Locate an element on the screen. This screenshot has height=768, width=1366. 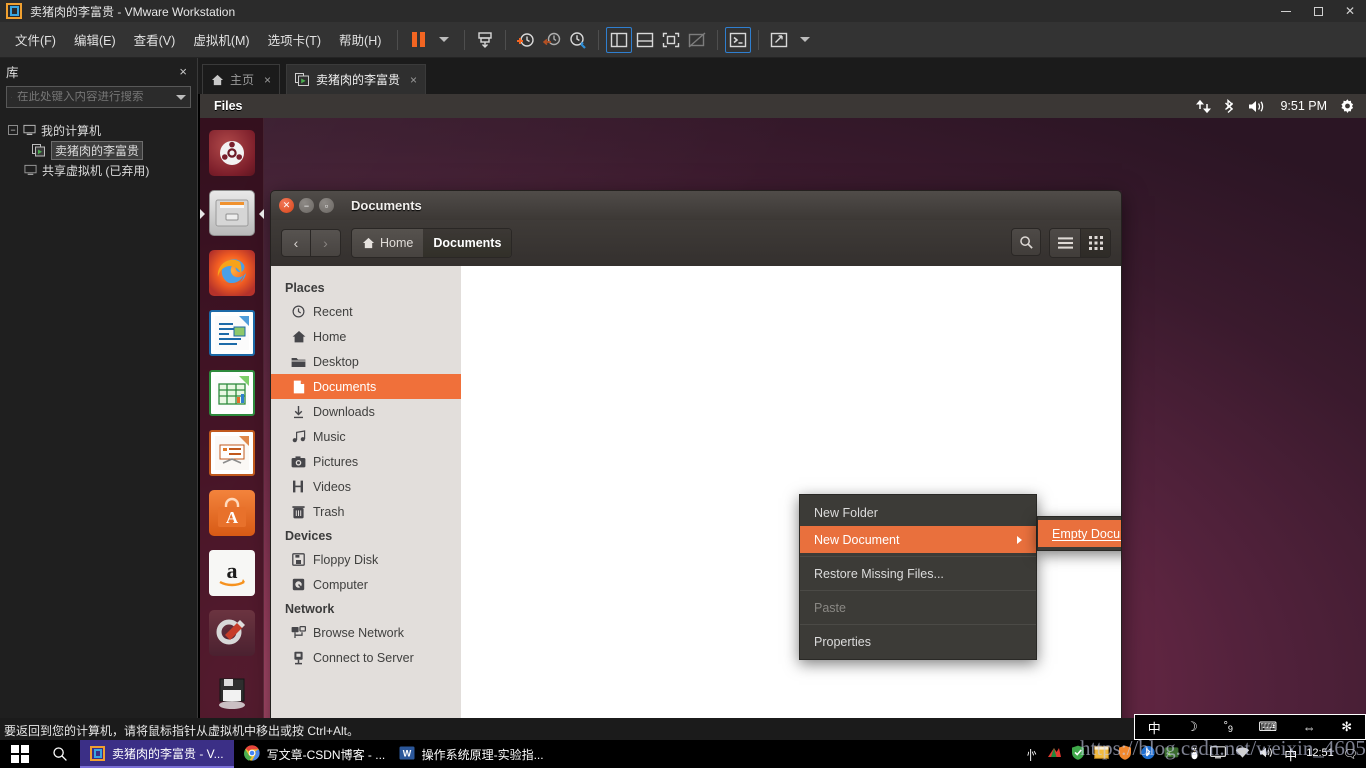
launcher-libreoffice-calc-icon is located at coordinates (232, 393).